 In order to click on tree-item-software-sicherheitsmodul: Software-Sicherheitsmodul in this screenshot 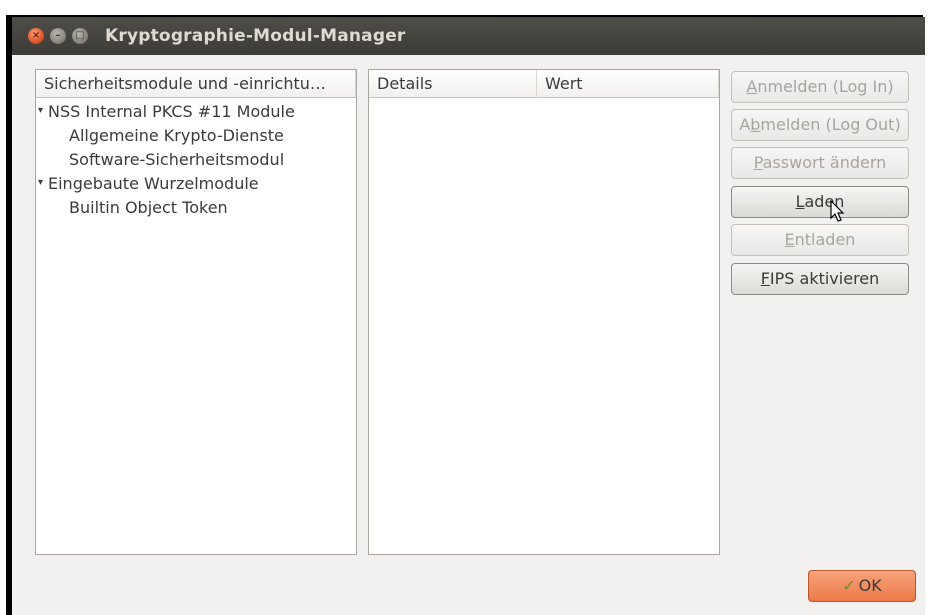, I will do `click(176, 160)`.